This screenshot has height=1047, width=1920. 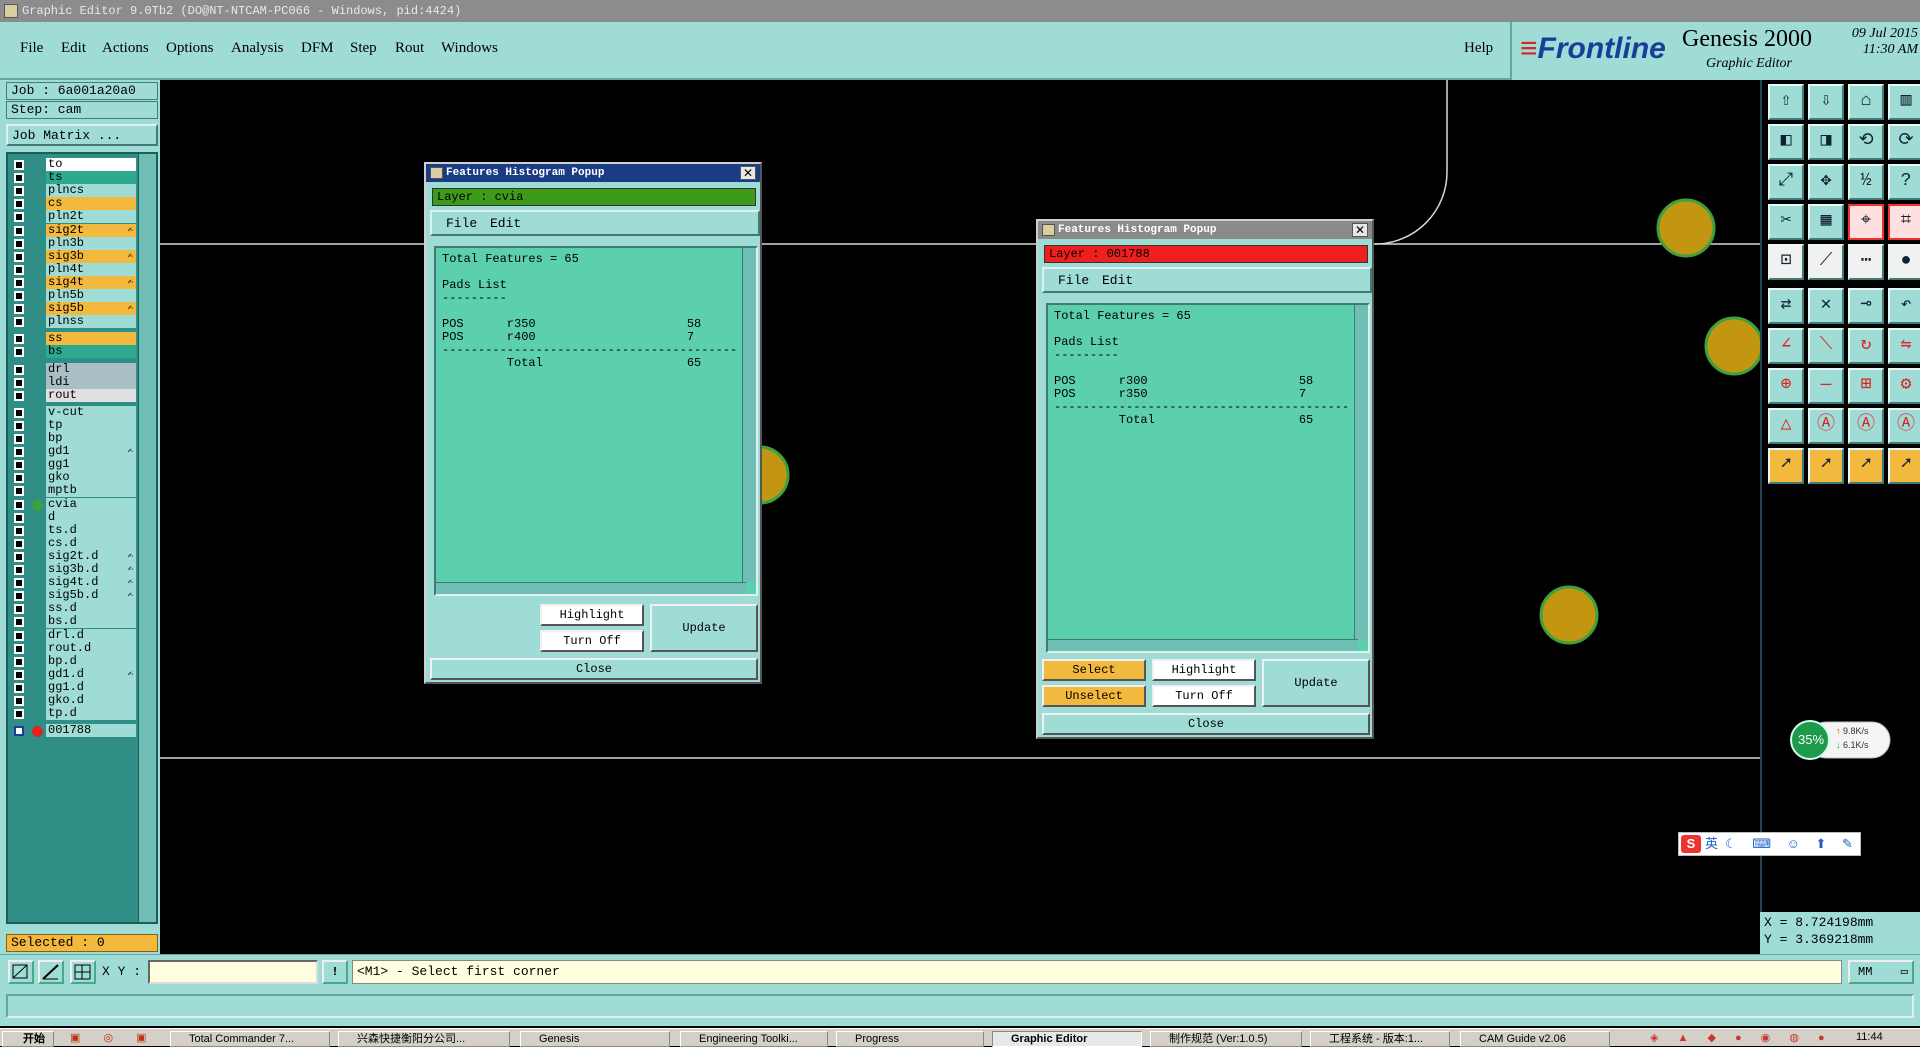 What do you see at coordinates (91, 282) in the screenshot?
I see `layer-name: sig4t ✍` at bounding box center [91, 282].